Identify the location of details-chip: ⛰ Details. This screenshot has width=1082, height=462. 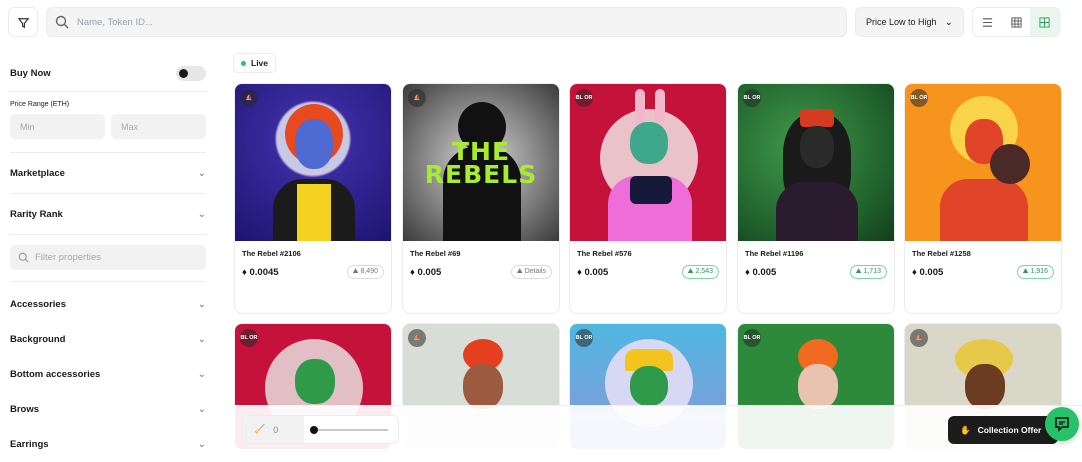
(531, 272).